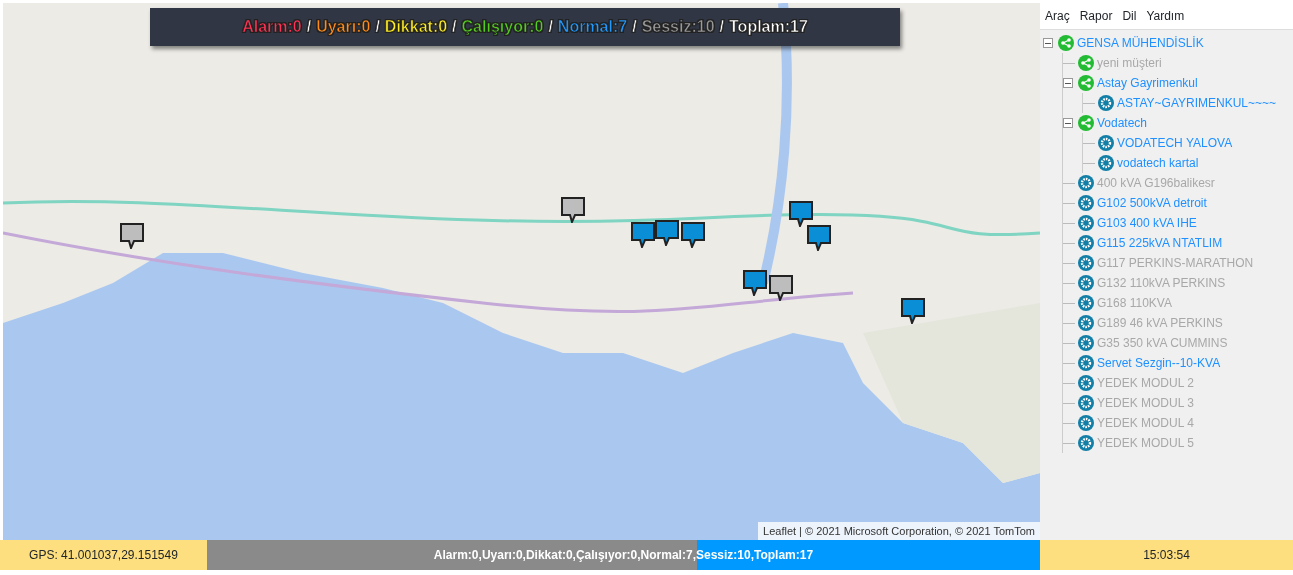 The width and height of the screenshot is (1293, 575). What do you see at coordinates (416, 27) in the screenshot?
I see `status-counter: Dikkat:0` at bounding box center [416, 27].